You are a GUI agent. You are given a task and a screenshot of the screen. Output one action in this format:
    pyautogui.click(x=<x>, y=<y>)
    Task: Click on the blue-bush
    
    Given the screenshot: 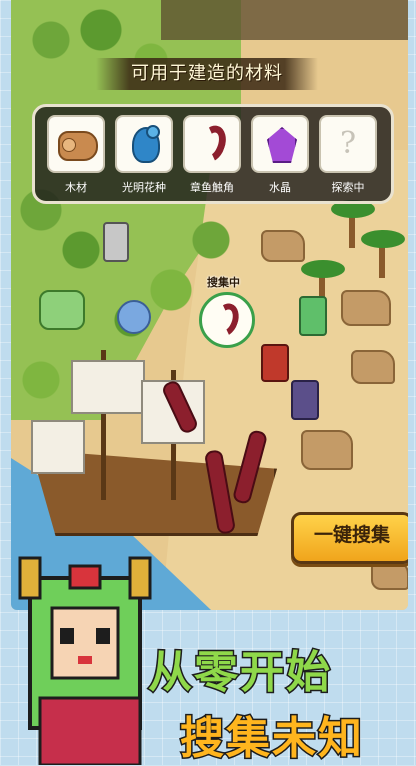 What is the action you would take?
    pyautogui.click(x=134, y=317)
    